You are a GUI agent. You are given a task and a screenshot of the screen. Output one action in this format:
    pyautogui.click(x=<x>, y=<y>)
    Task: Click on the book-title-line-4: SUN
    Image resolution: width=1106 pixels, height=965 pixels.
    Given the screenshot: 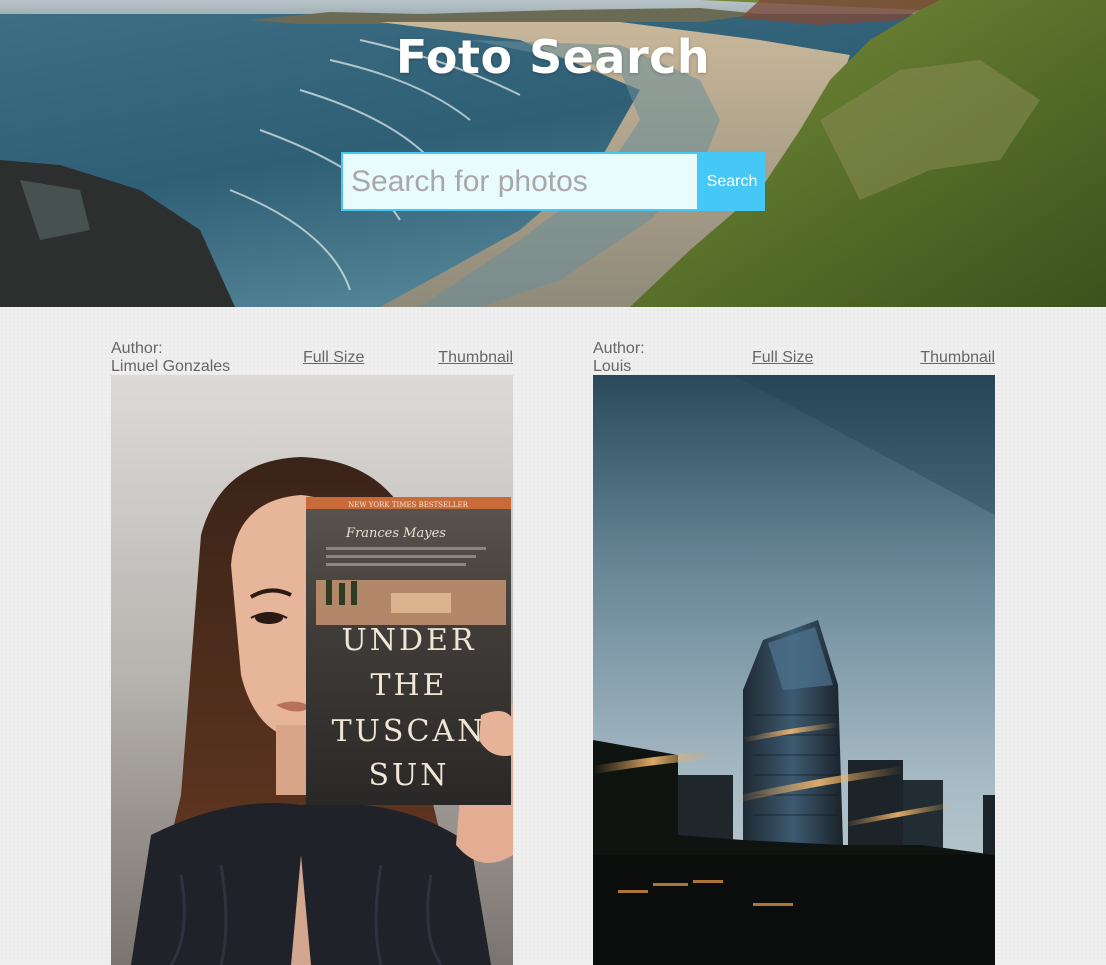 What is the action you would take?
    pyautogui.click(x=408, y=775)
    